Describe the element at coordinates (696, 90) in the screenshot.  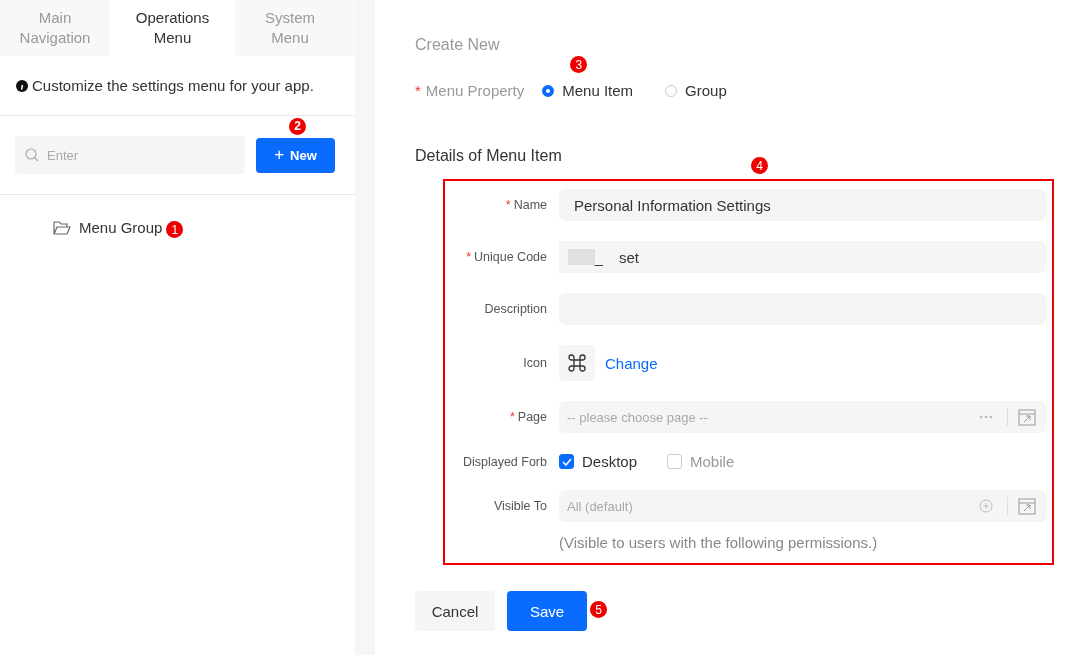
I see `radio-option: Group` at that location.